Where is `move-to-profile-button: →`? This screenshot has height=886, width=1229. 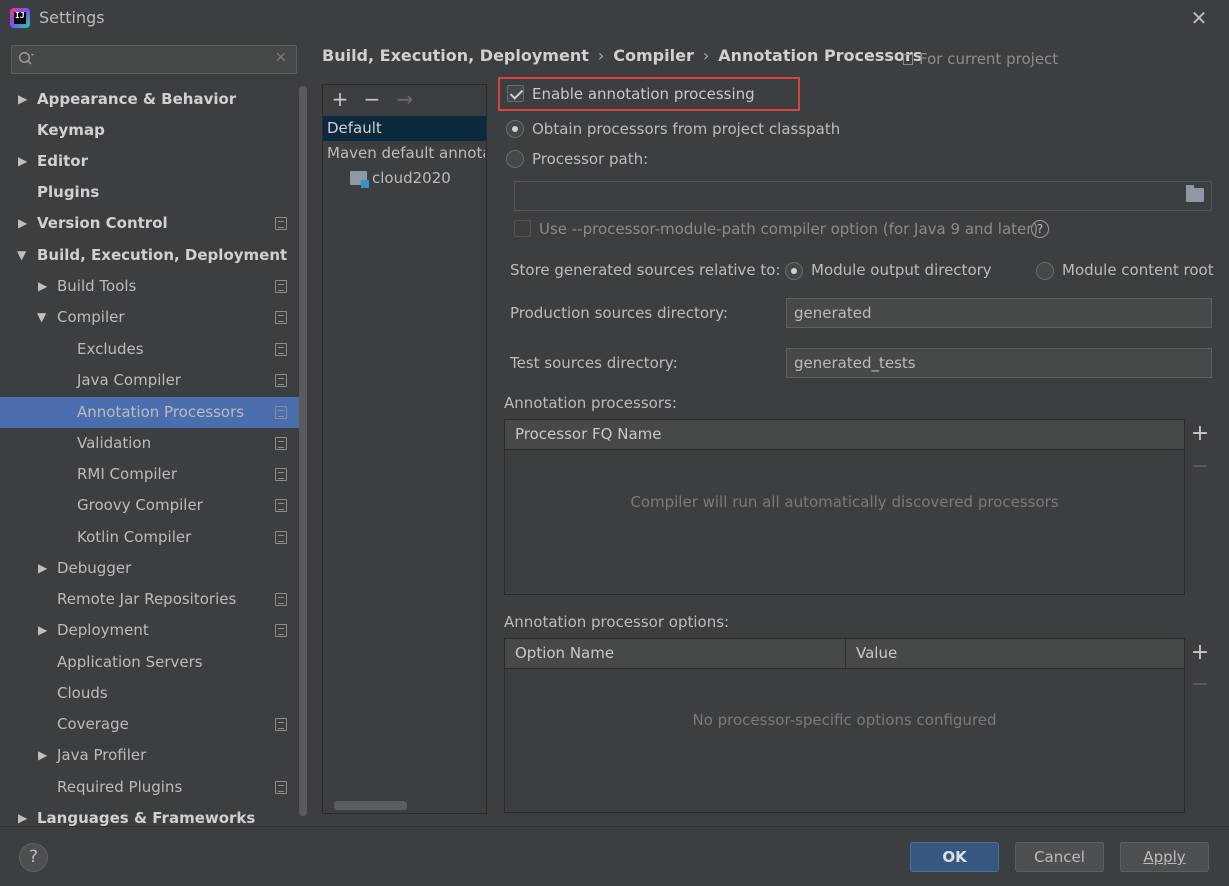 move-to-profile-button: → is located at coordinates (405, 99).